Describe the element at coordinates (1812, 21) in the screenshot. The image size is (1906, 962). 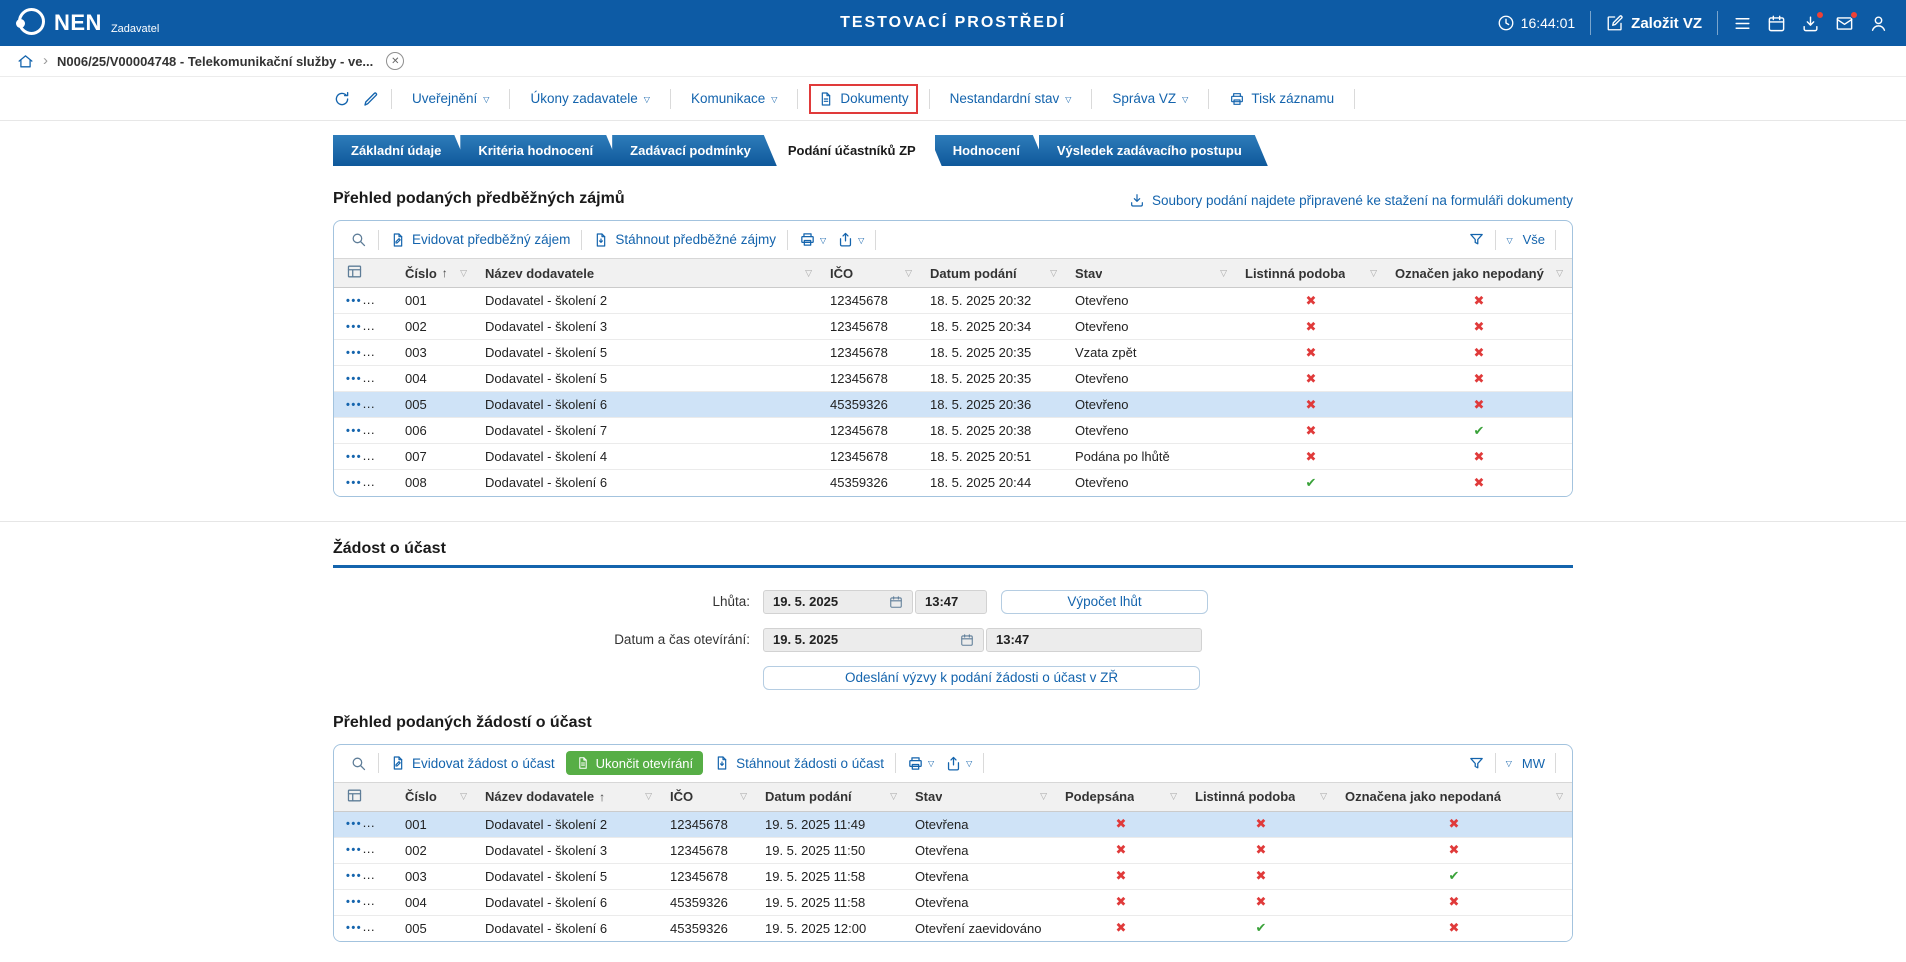
I see `downloads-icon` at that location.